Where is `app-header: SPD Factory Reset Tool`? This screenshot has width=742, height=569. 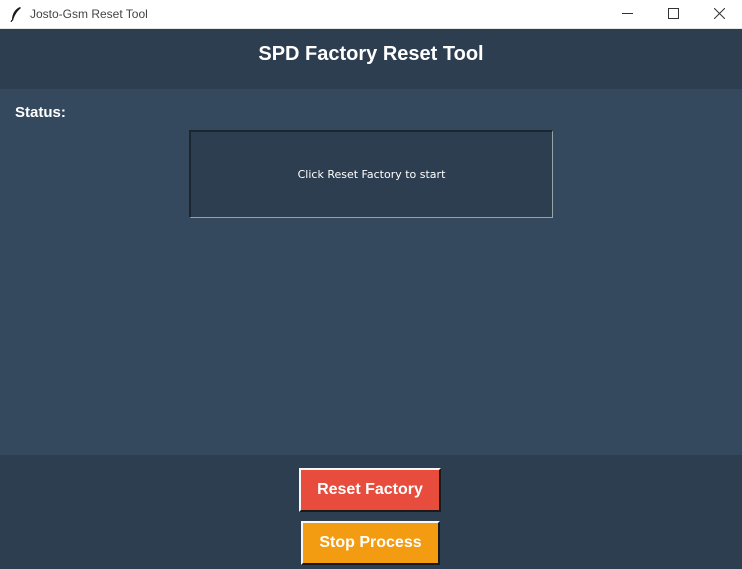 app-header: SPD Factory Reset Tool is located at coordinates (371, 59).